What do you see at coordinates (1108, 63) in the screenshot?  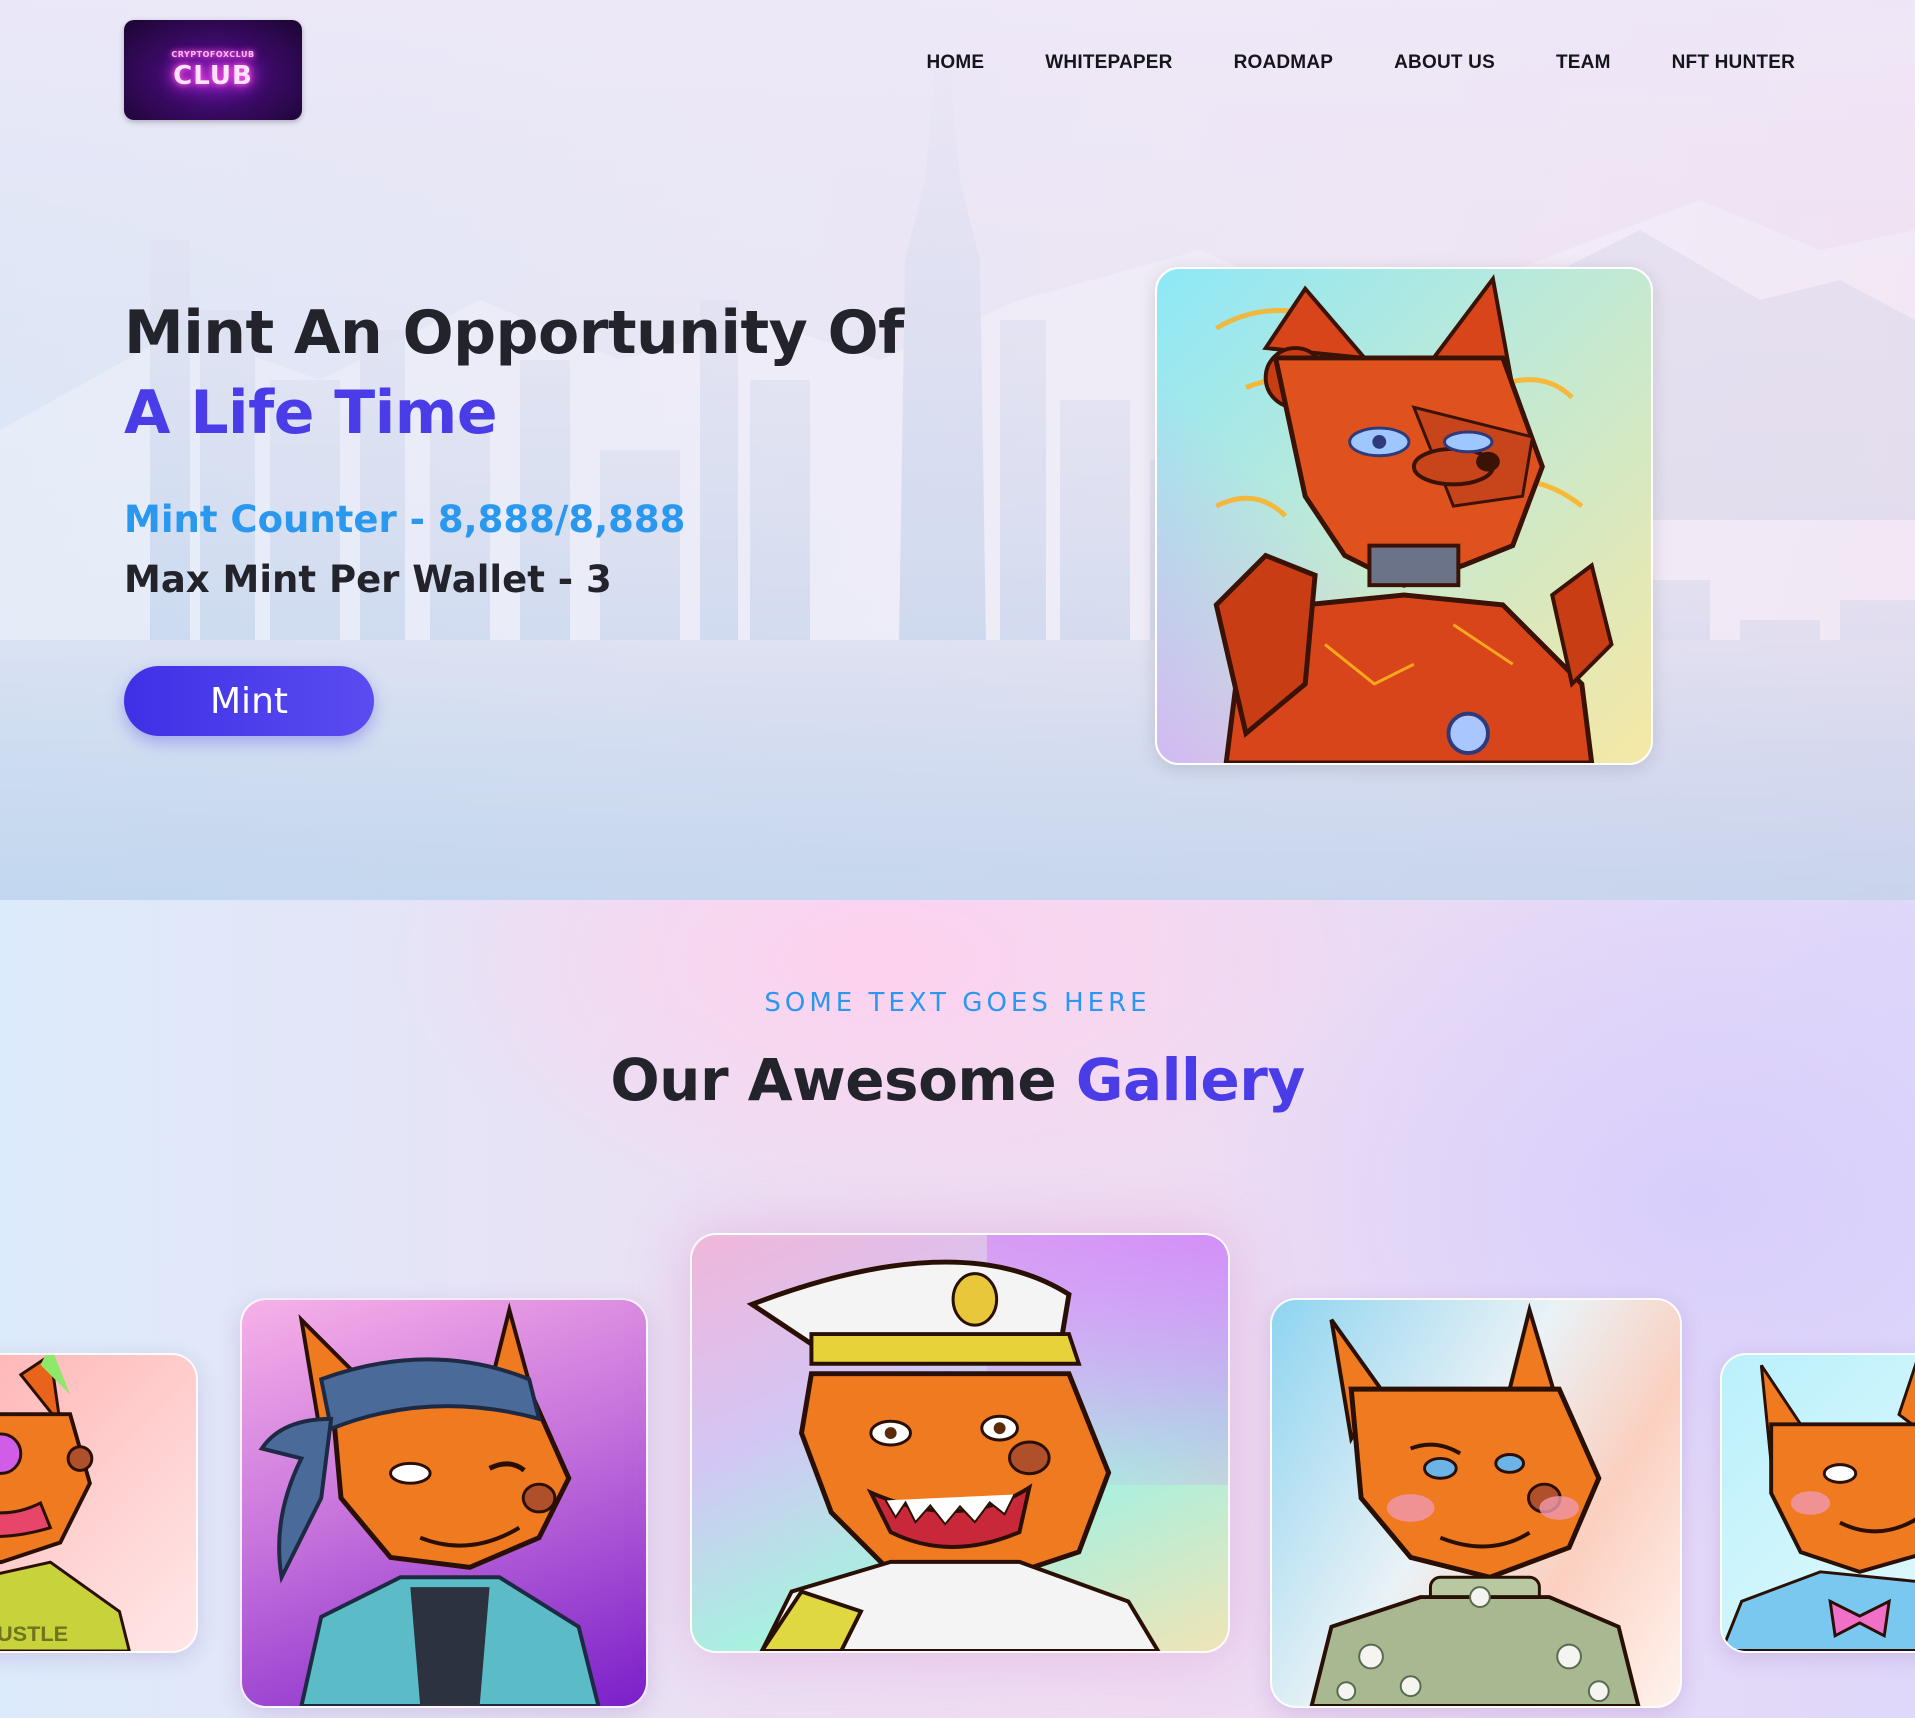 I see `nav-whitepaper: WHITEPAPER` at bounding box center [1108, 63].